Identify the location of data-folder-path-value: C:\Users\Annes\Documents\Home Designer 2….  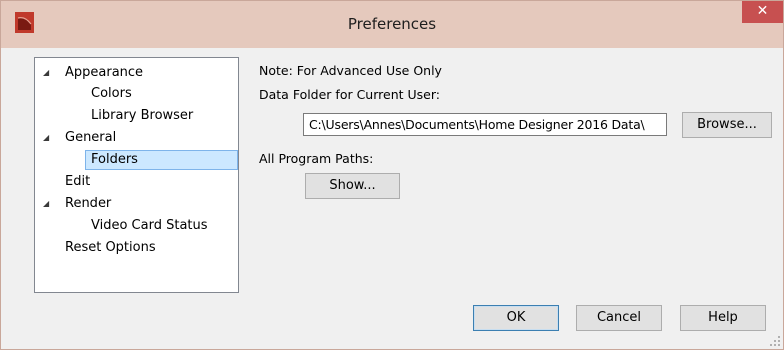
(477, 124).